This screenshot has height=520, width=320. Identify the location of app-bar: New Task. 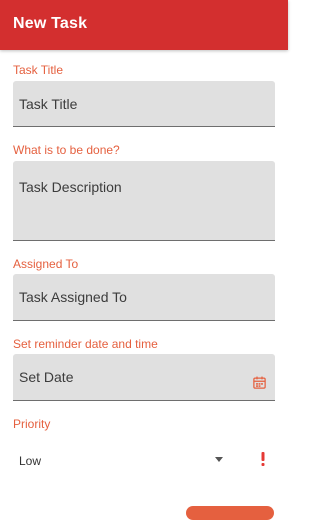
(144, 25).